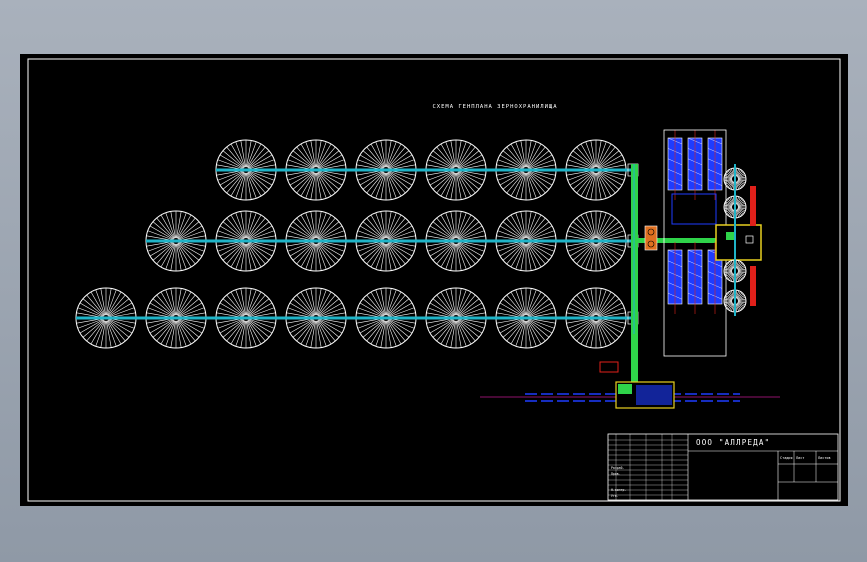  Describe the element at coordinates (824, 458) in the screenshot. I see `sheets-label: Листов` at that location.